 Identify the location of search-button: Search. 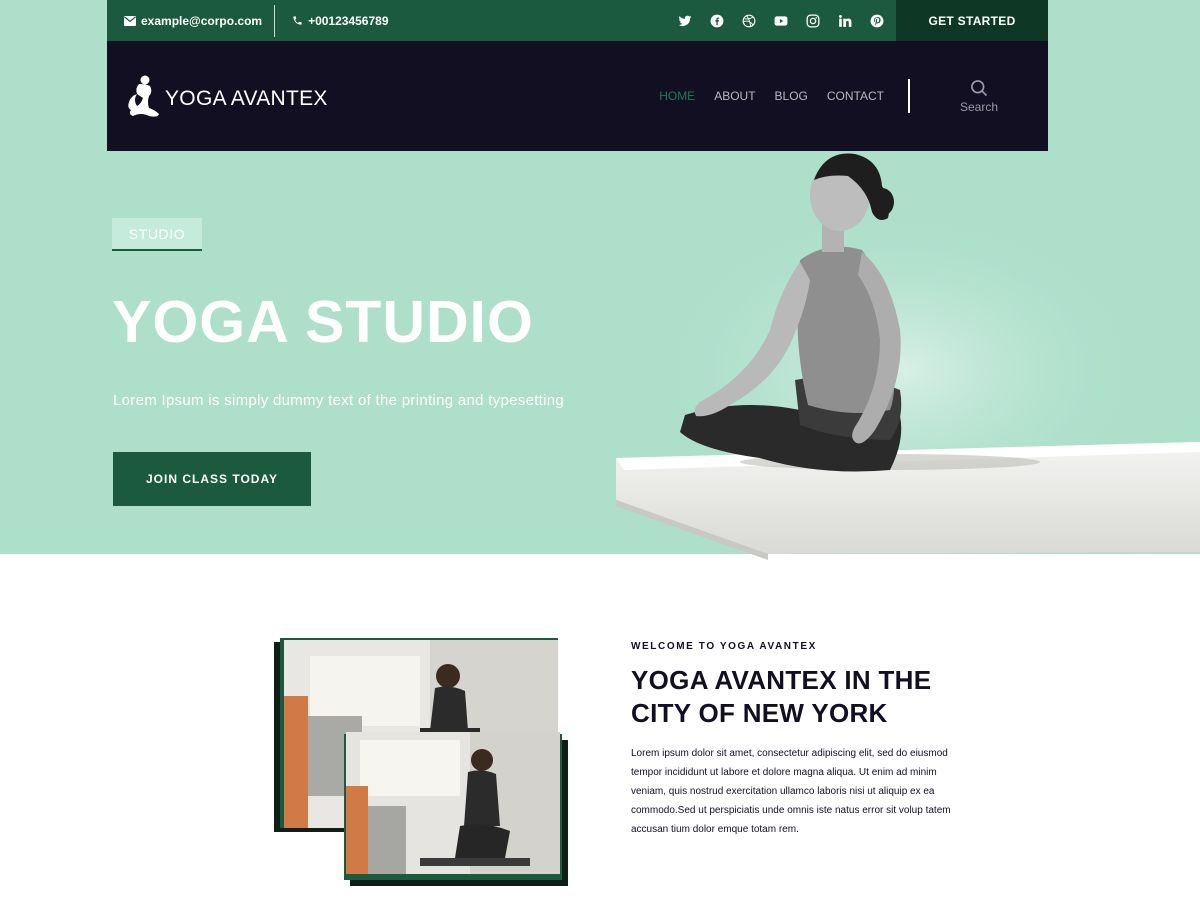
(979, 96).